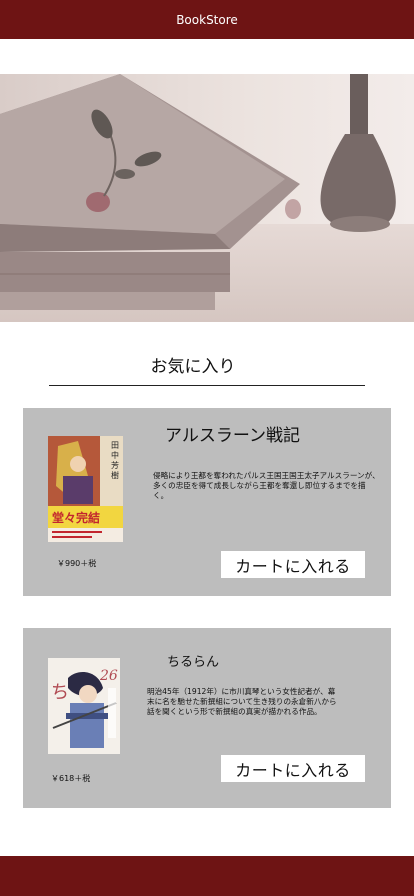 The width and height of the screenshot is (414, 896). Describe the element at coordinates (207, 385) in the screenshot. I see `heading-divider` at that location.